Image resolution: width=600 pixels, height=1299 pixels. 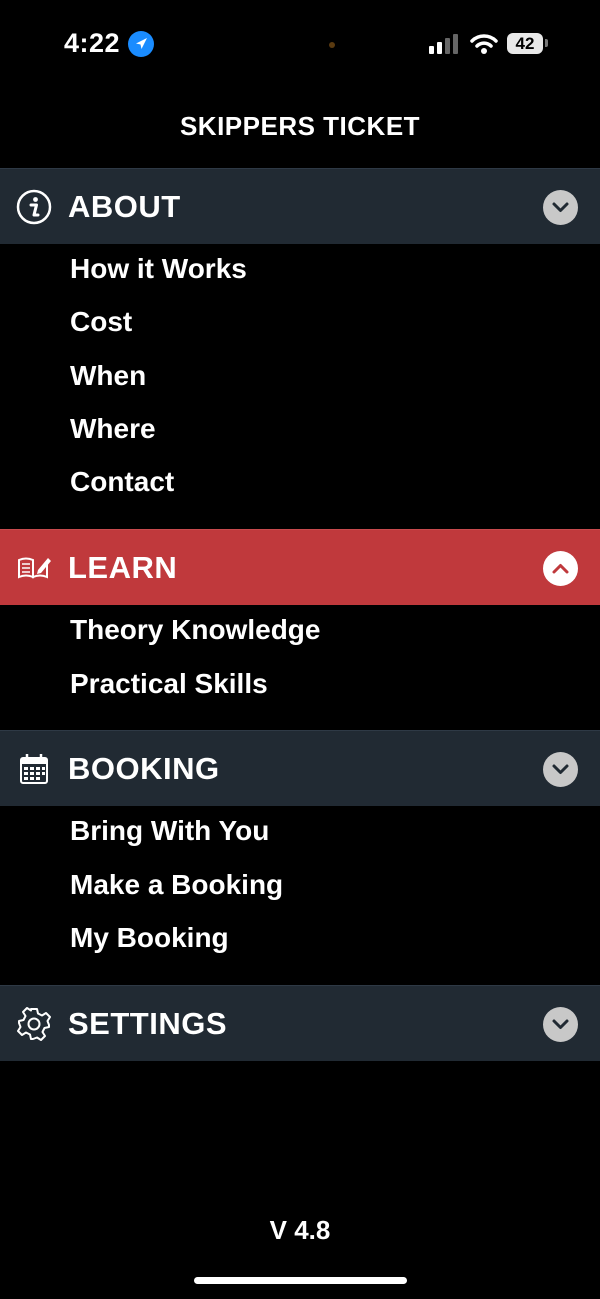 I want to click on section-header-about: ABOUT, so click(x=300, y=206).